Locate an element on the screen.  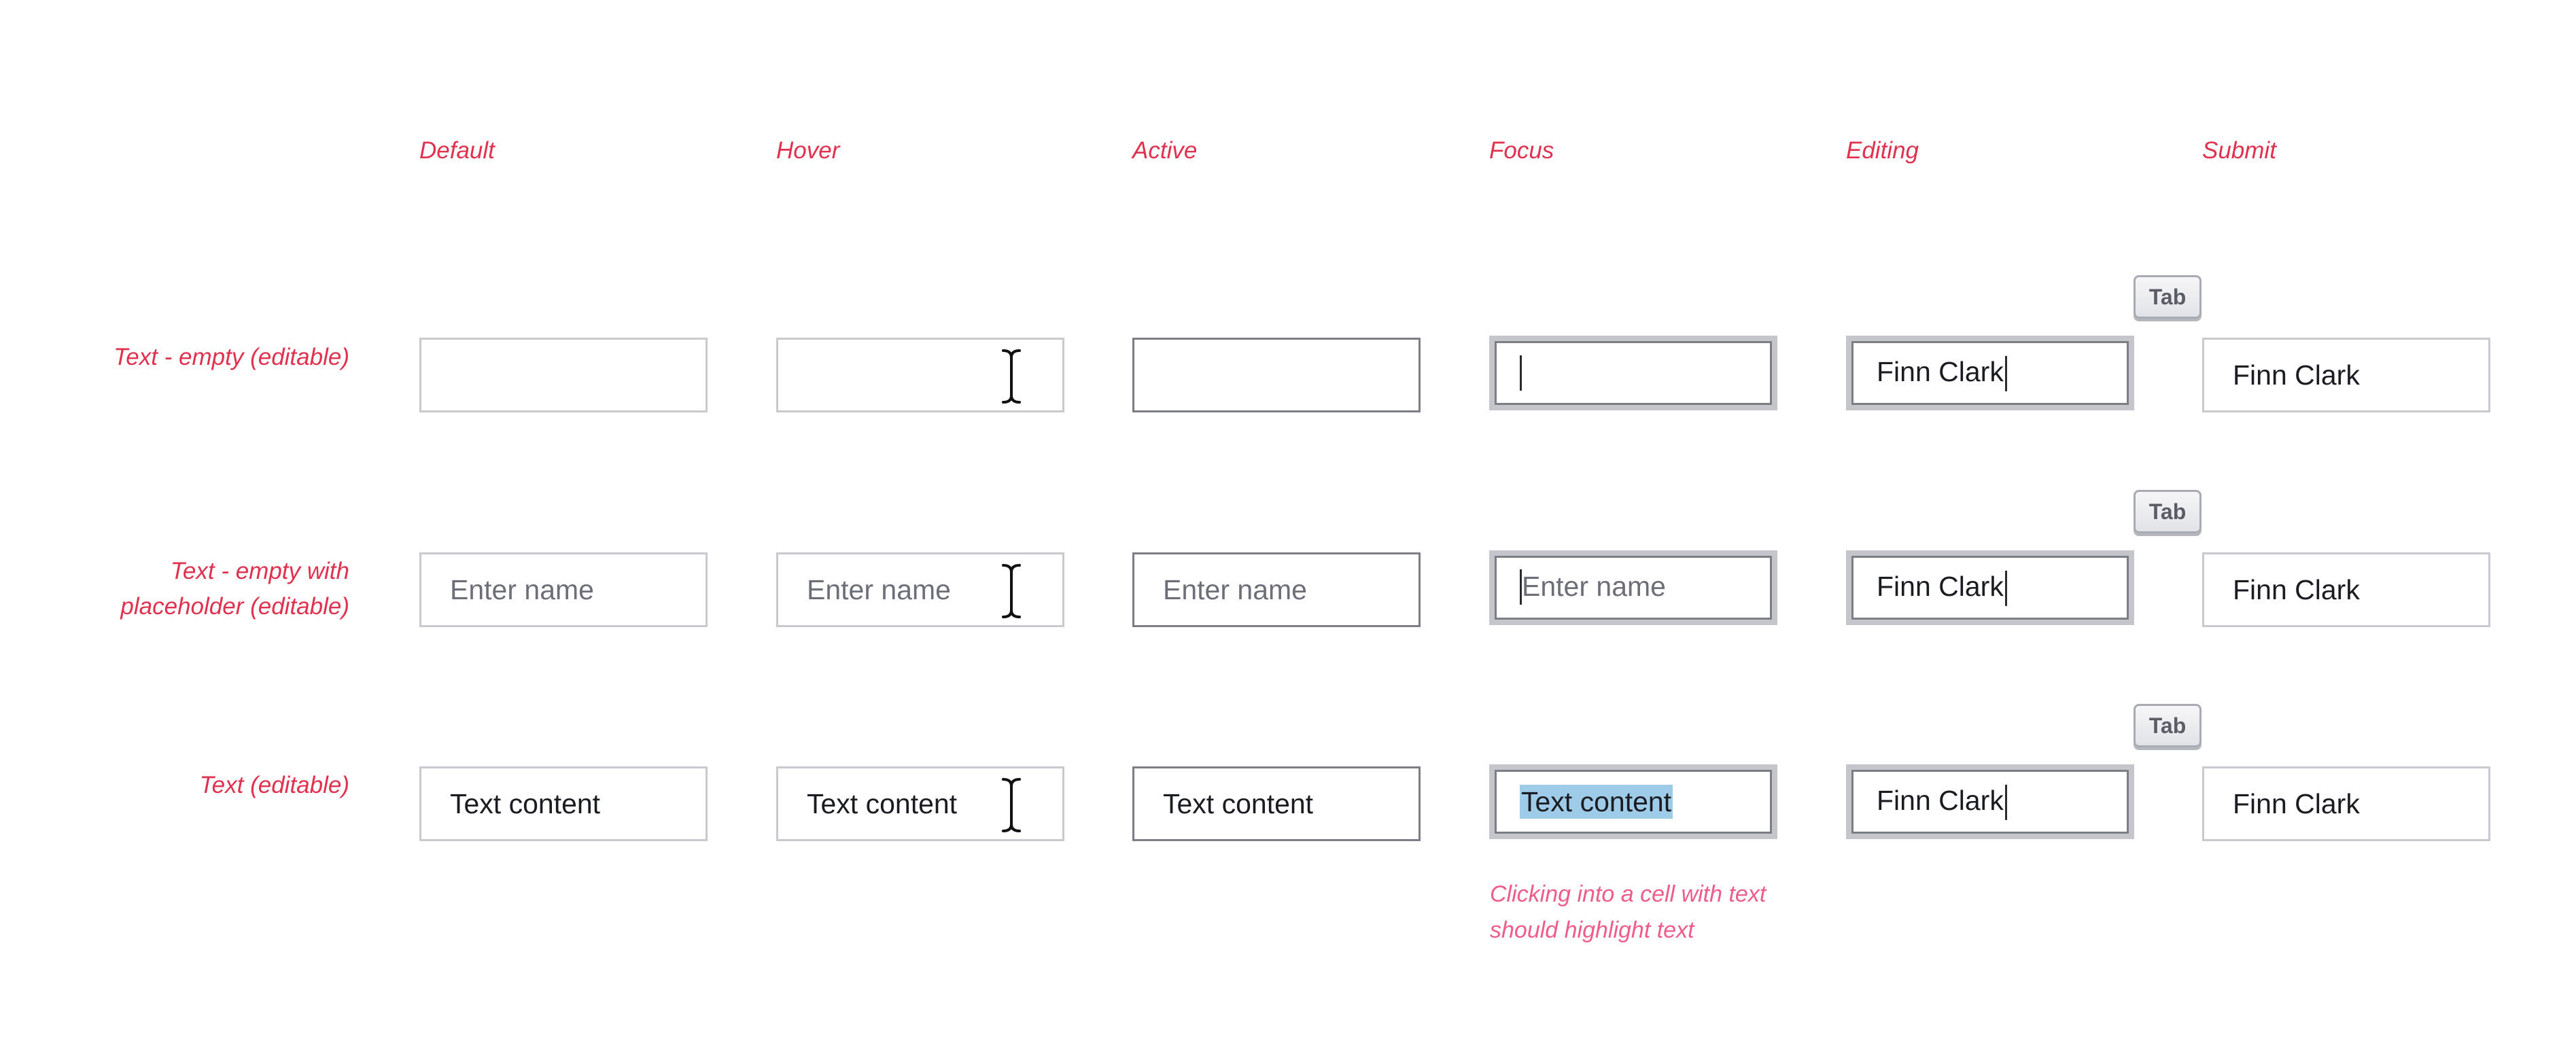
text-input-hover is located at coordinates (920, 375).